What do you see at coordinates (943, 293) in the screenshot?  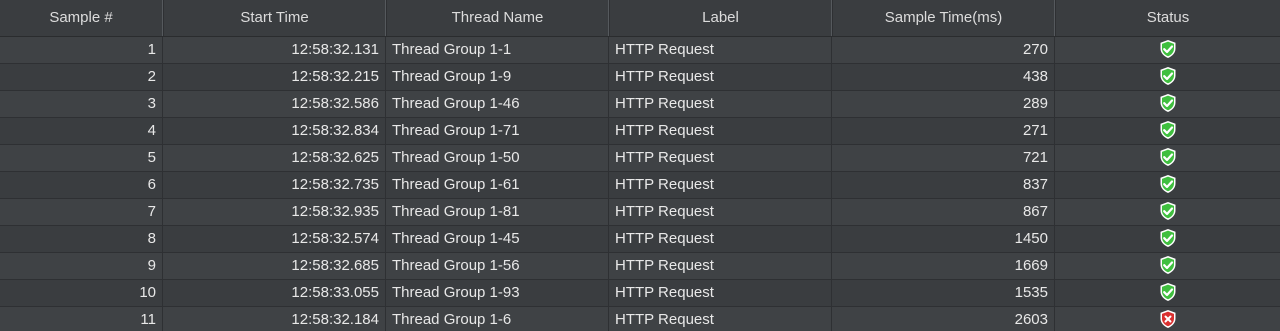 I see `sample-time-cell: 1535` at bounding box center [943, 293].